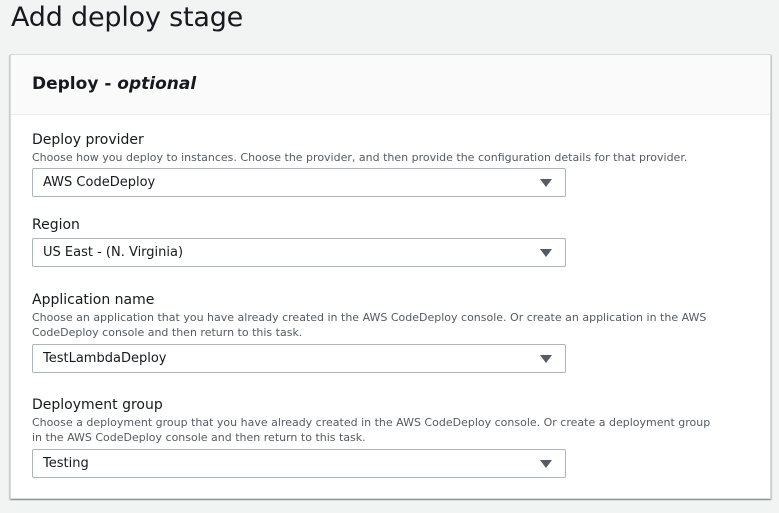  What do you see at coordinates (56, 225) in the screenshot?
I see `region-label: Region` at bounding box center [56, 225].